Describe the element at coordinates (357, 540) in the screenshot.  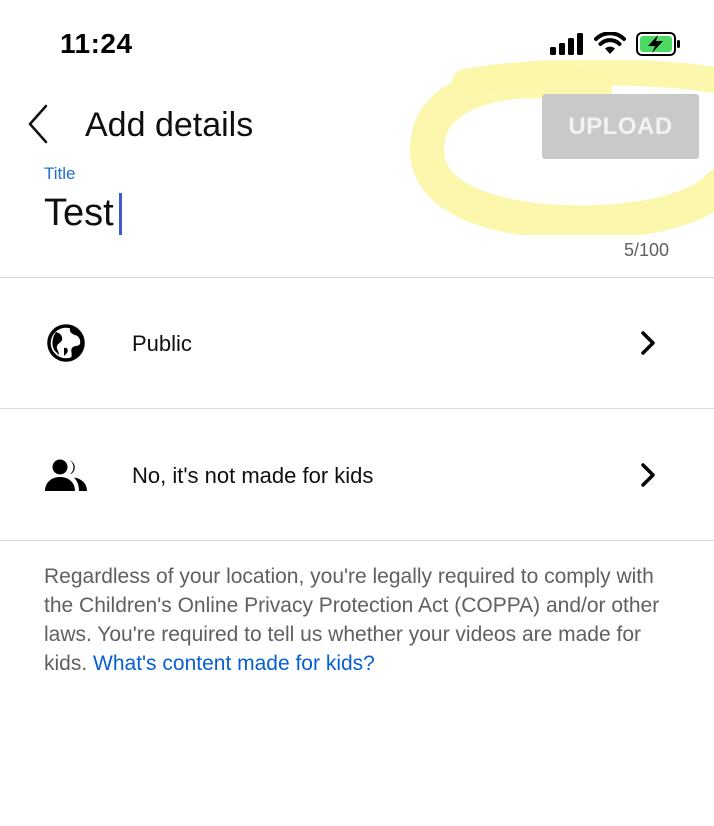
I see `divider` at that location.